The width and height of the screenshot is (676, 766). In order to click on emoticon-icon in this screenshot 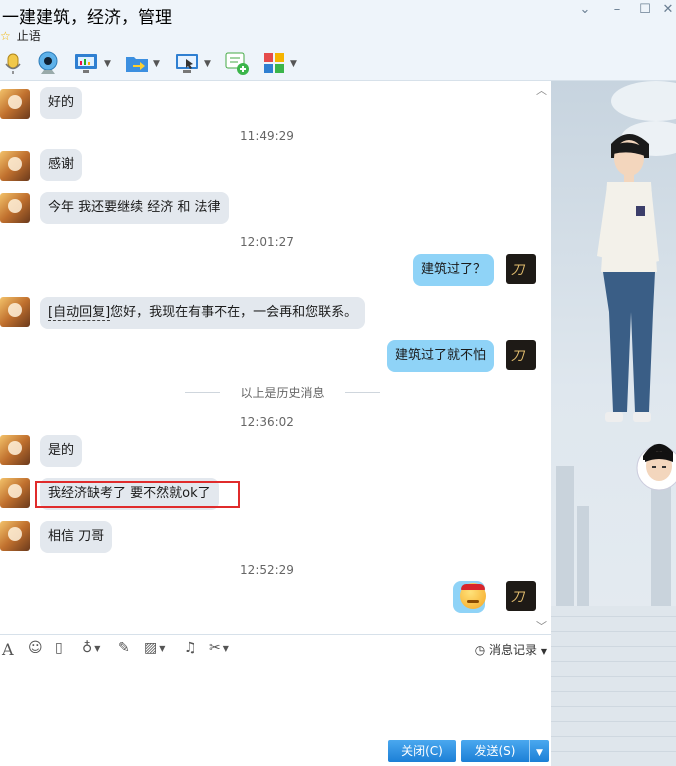, I will do `click(473, 596)`.